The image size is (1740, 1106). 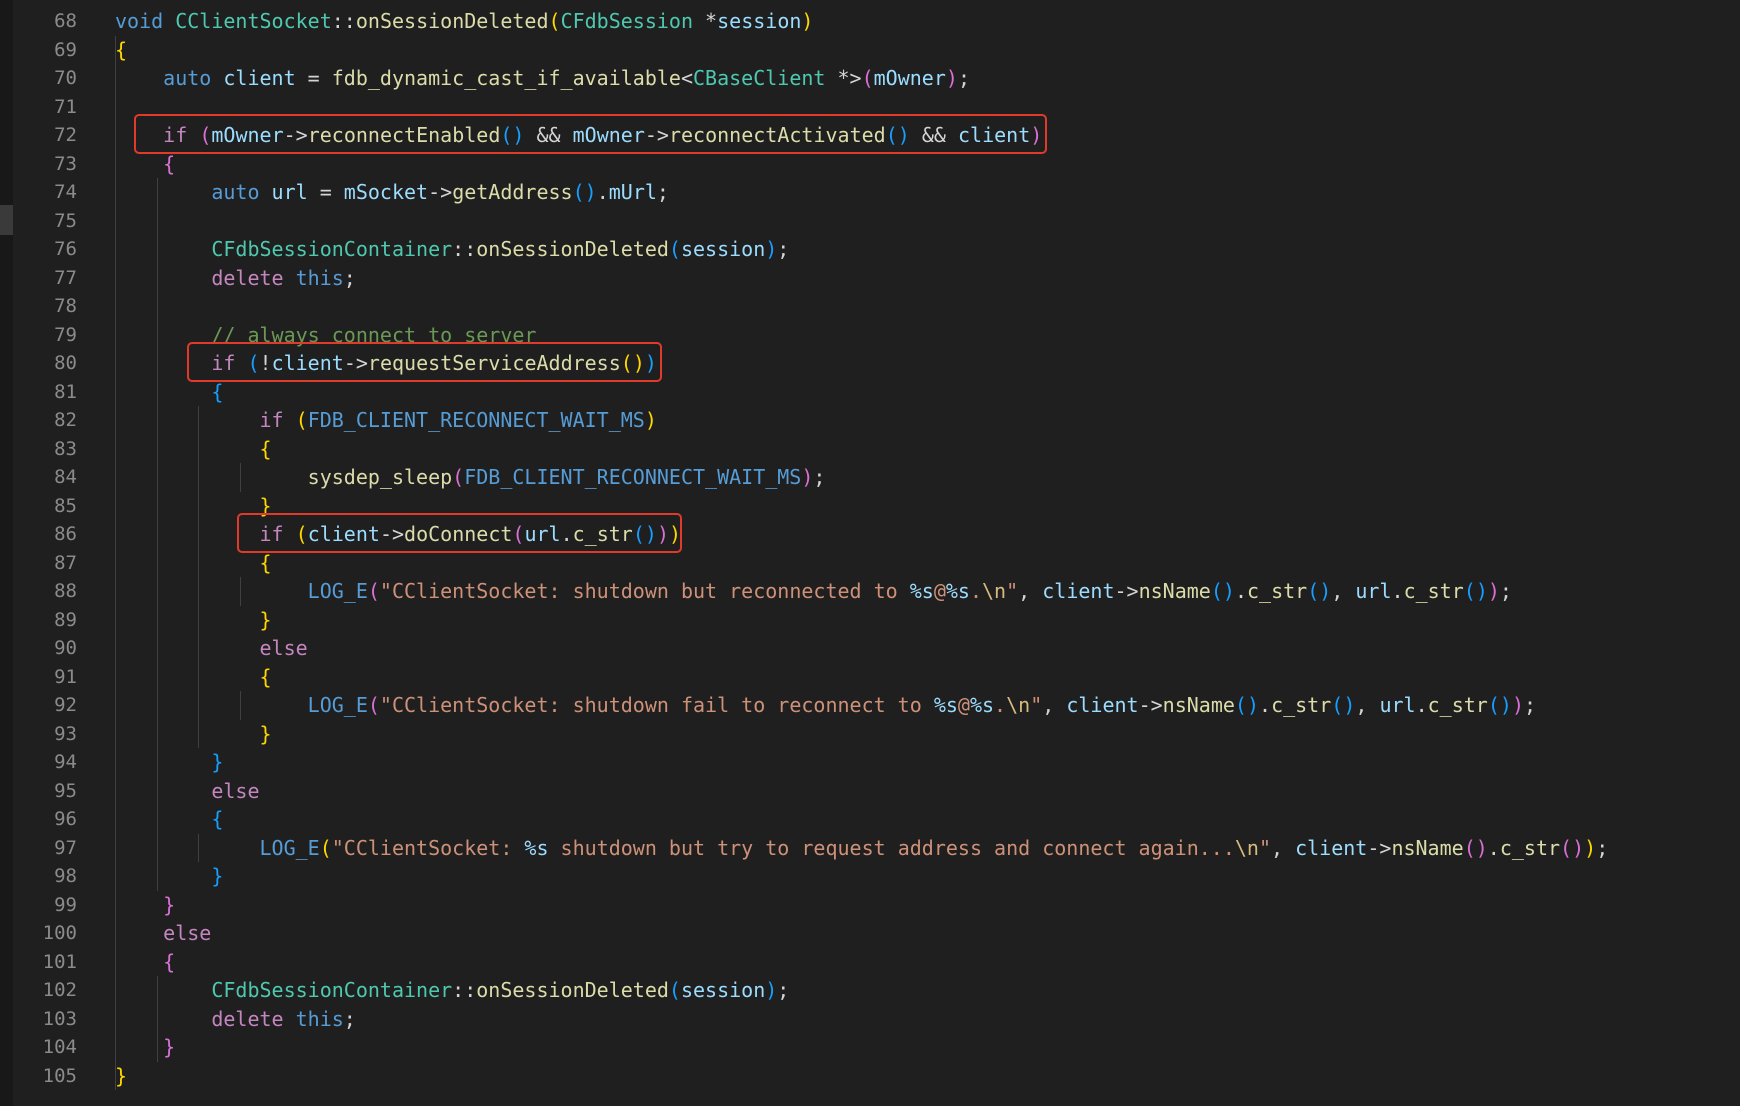 What do you see at coordinates (870, 306) in the screenshot?
I see `code-line: 78` at bounding box center [870, 306].